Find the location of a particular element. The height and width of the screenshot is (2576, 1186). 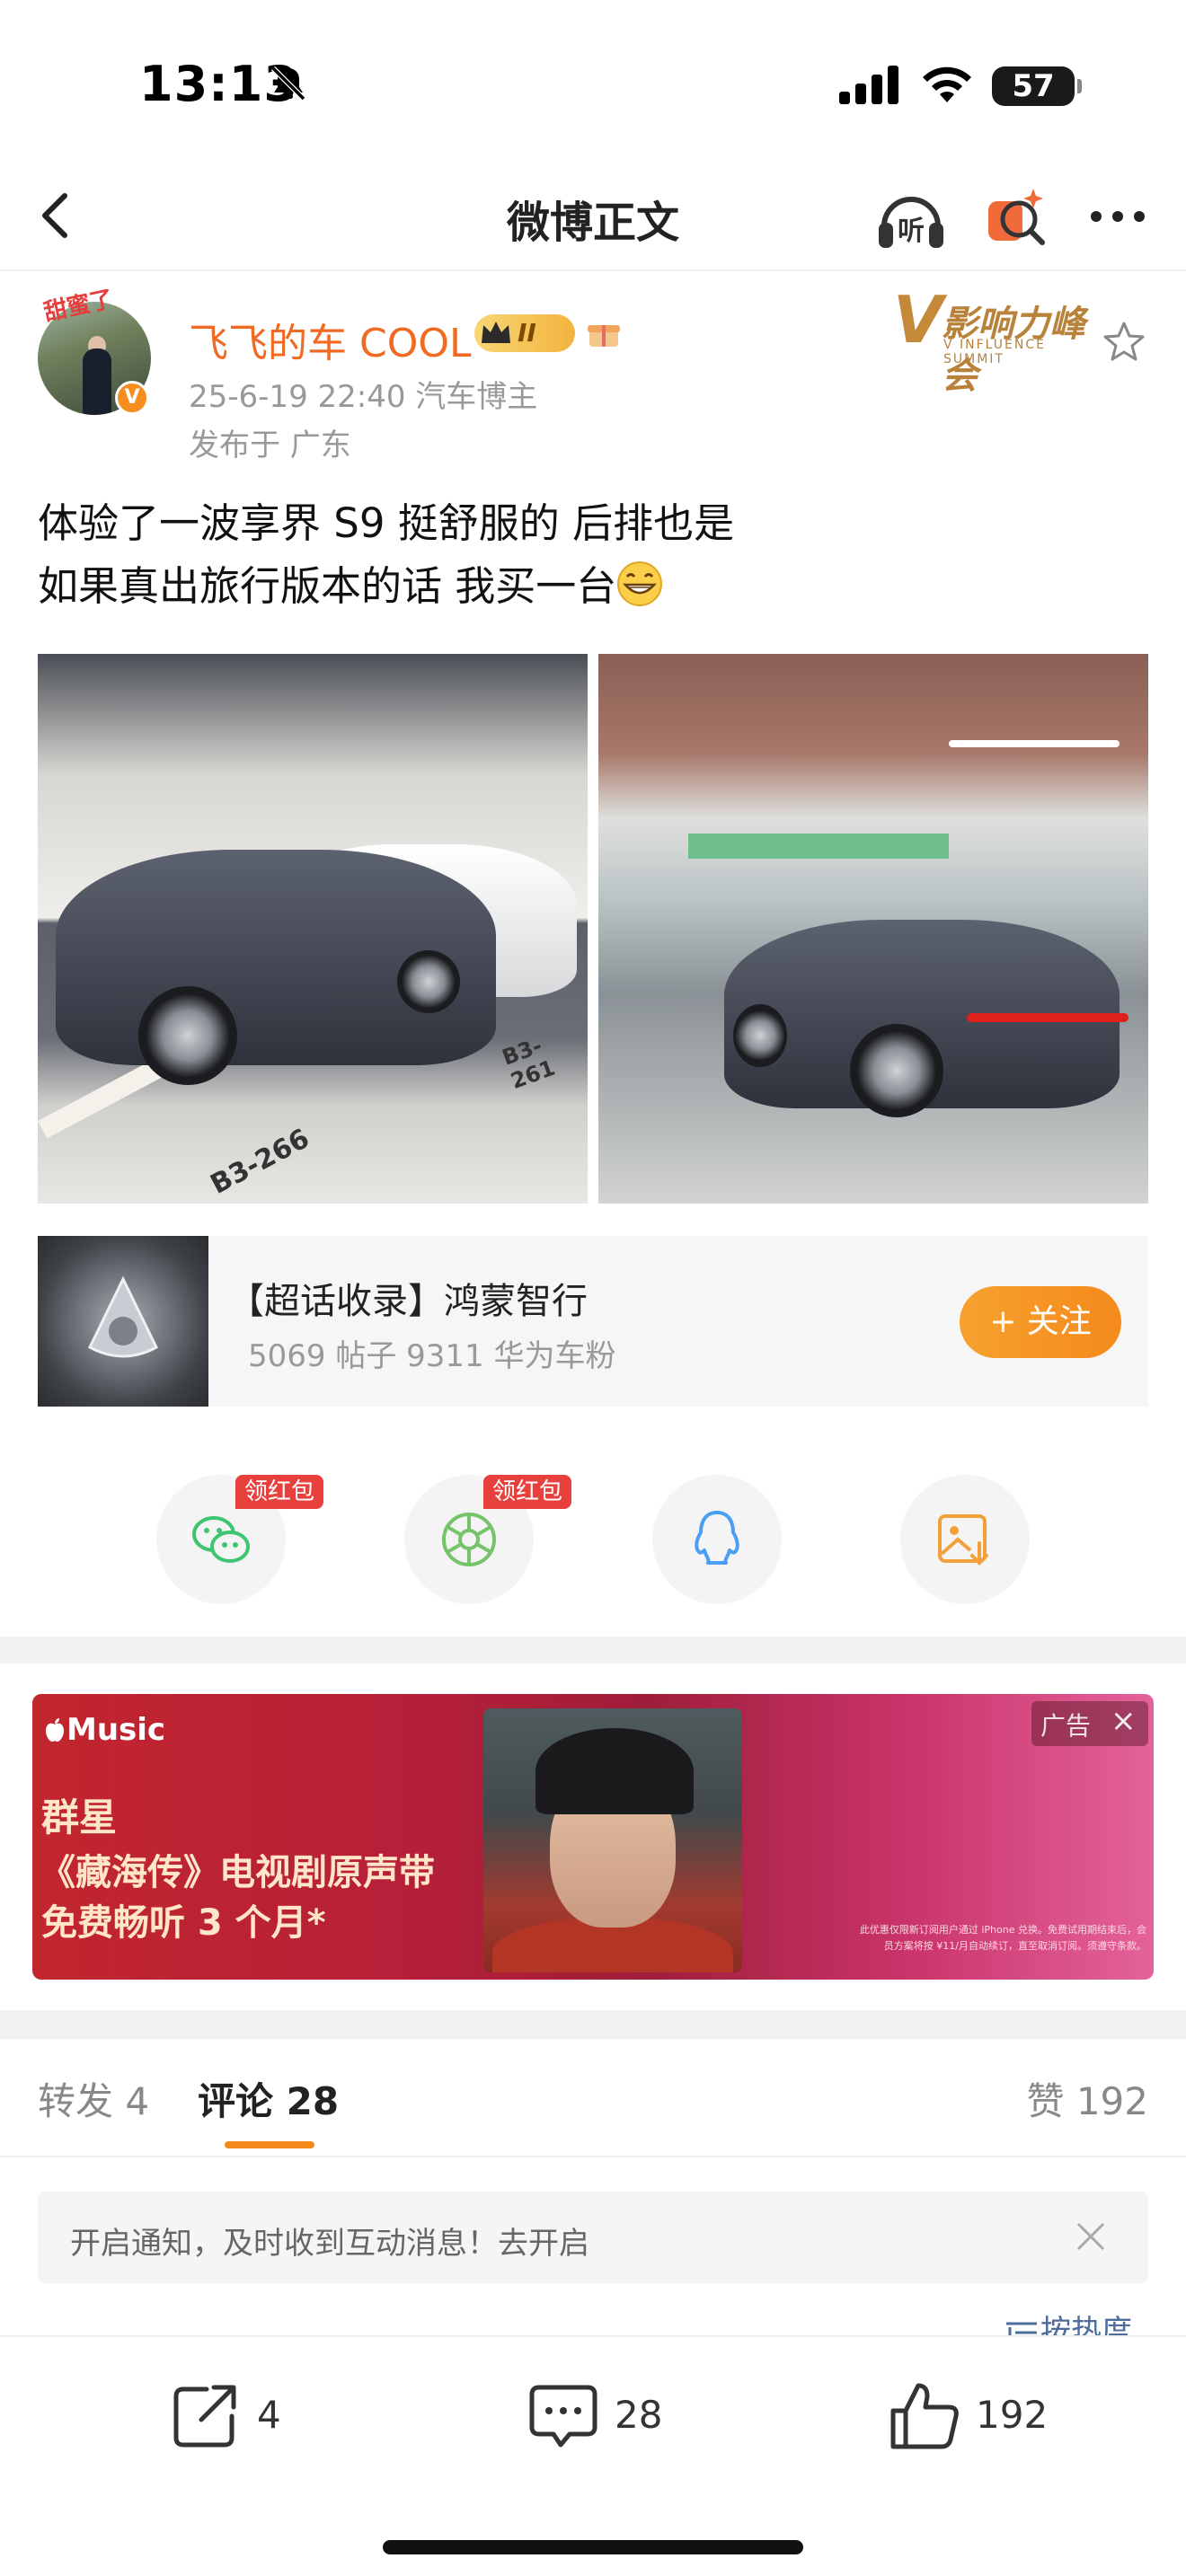

cellular-signal-icon is located at coordinates (868, 85).